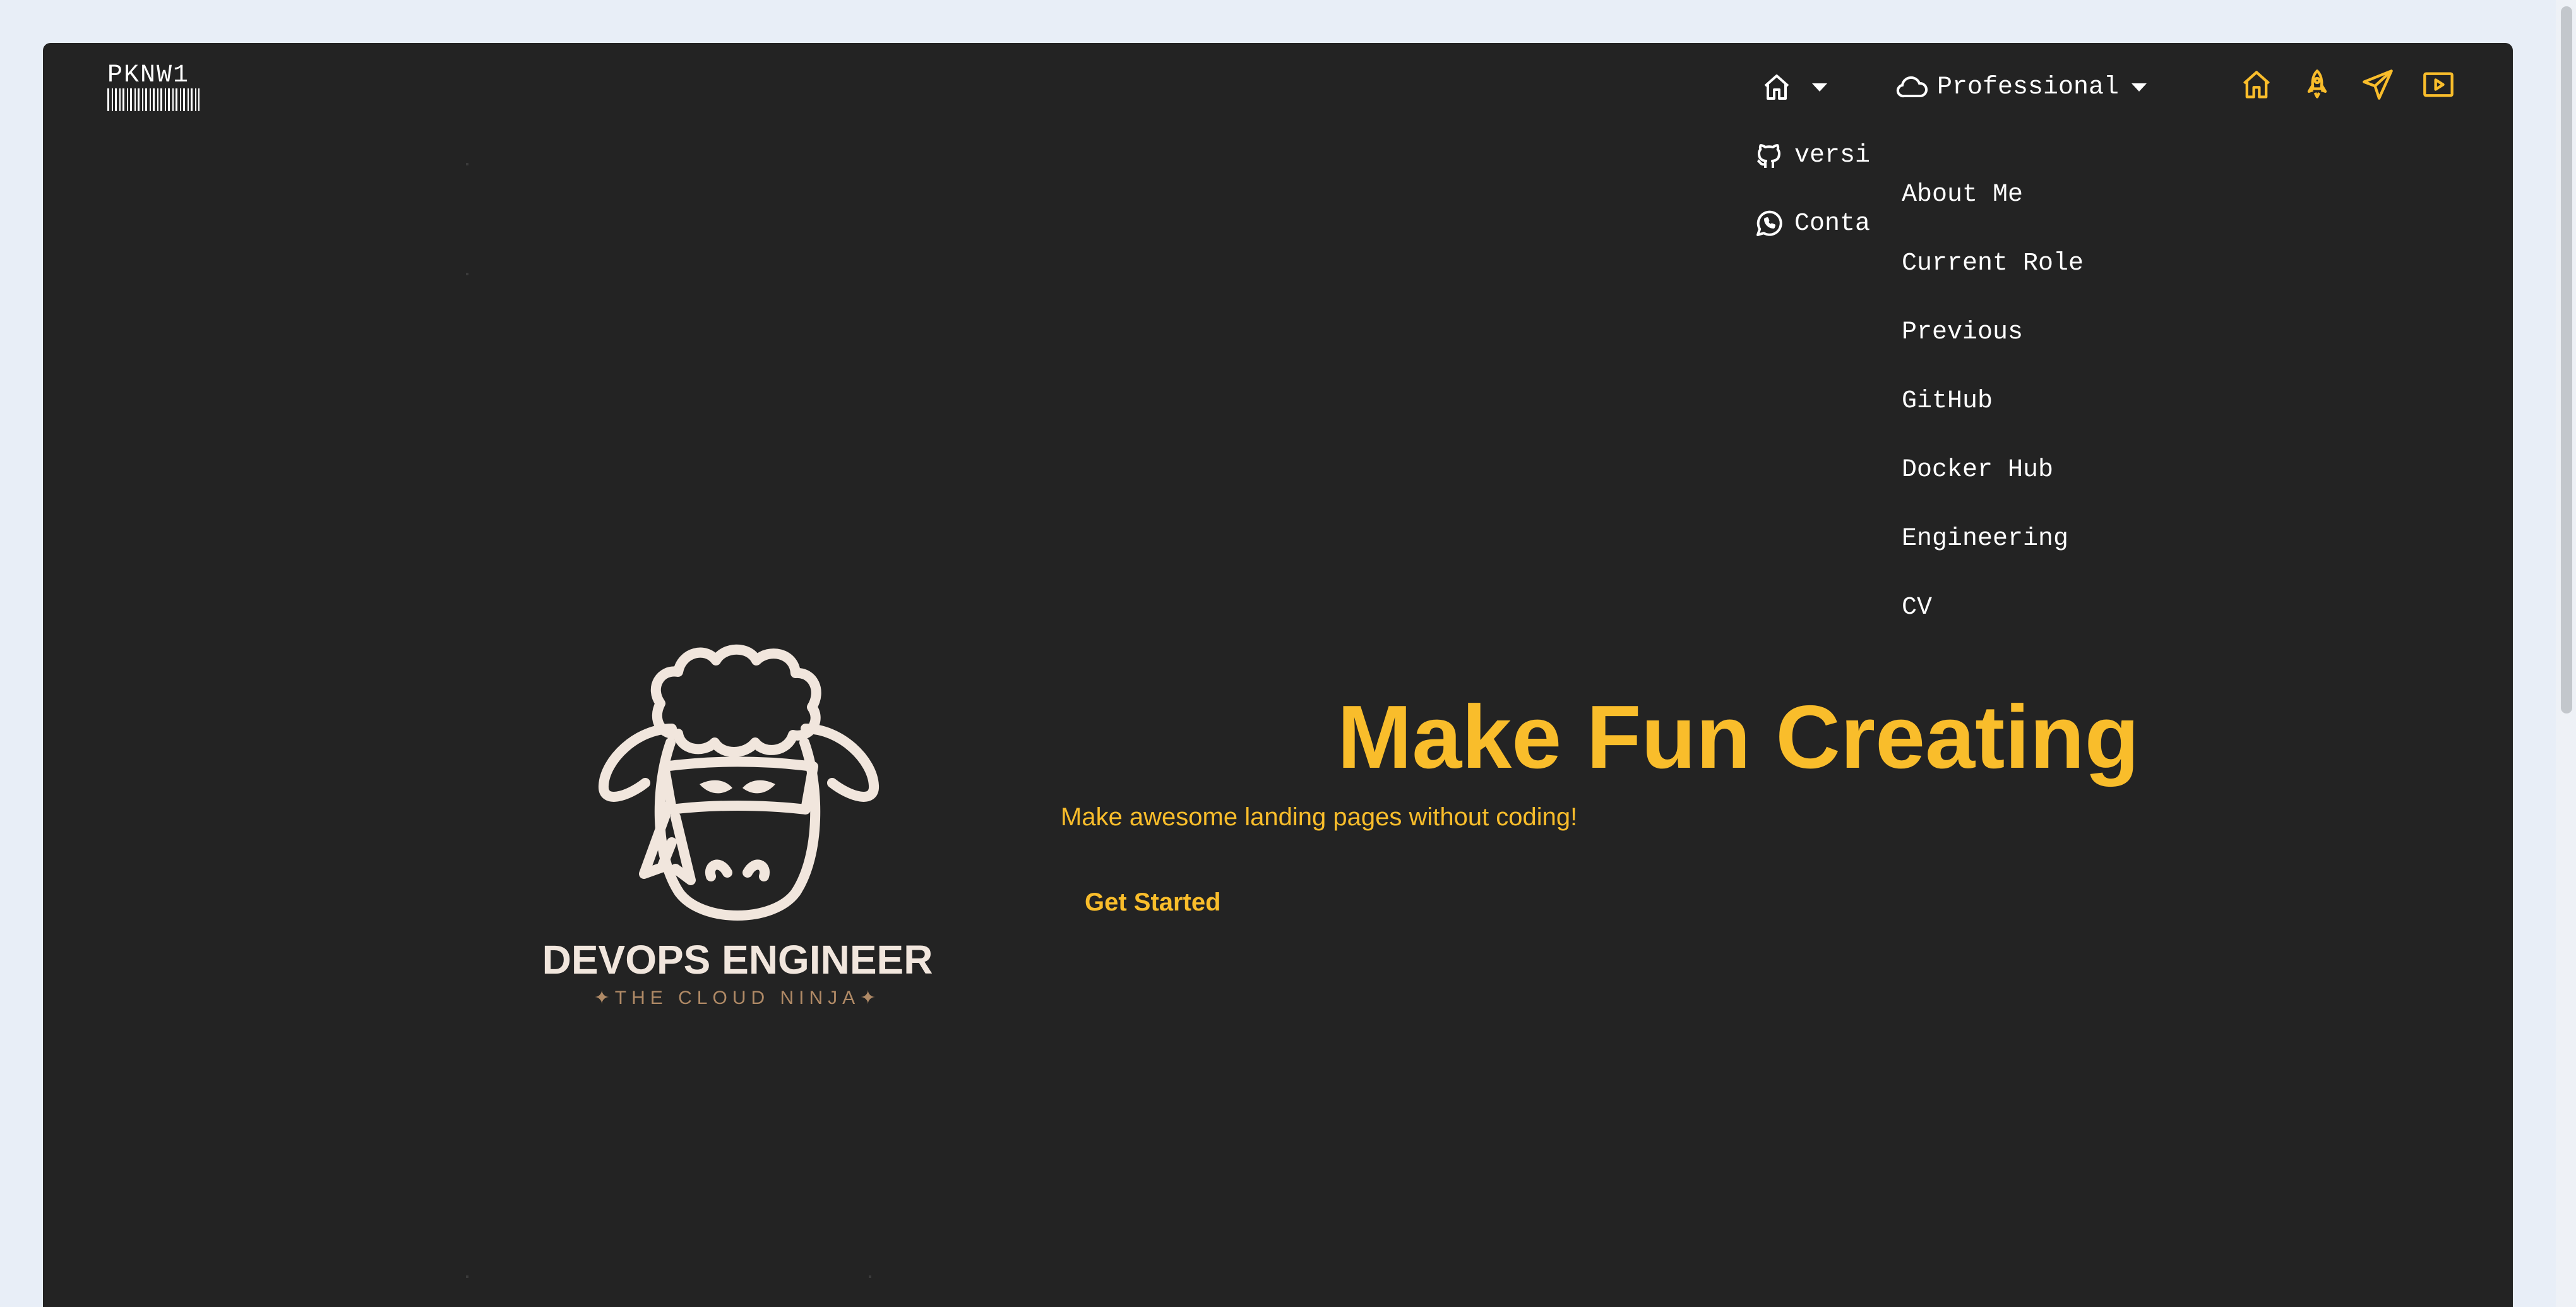 Image resolution: width=2576 pixels, height=1307 pixels. What do you see at coordinates (1912, 87) in the screenshot?
I see `cloud-icon` at bounding box center [1912, 87].